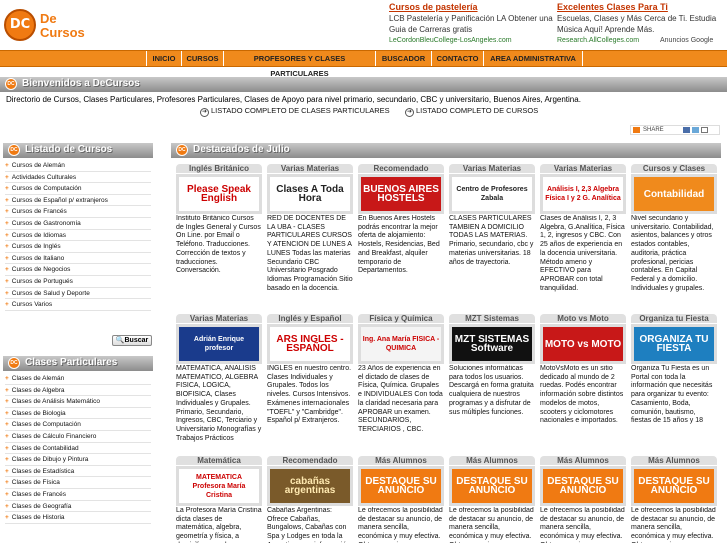  Describe the element at coordinates (472, 7) in the screenshot. I see `ad-1-title: Cursos de pastelería` at that location.